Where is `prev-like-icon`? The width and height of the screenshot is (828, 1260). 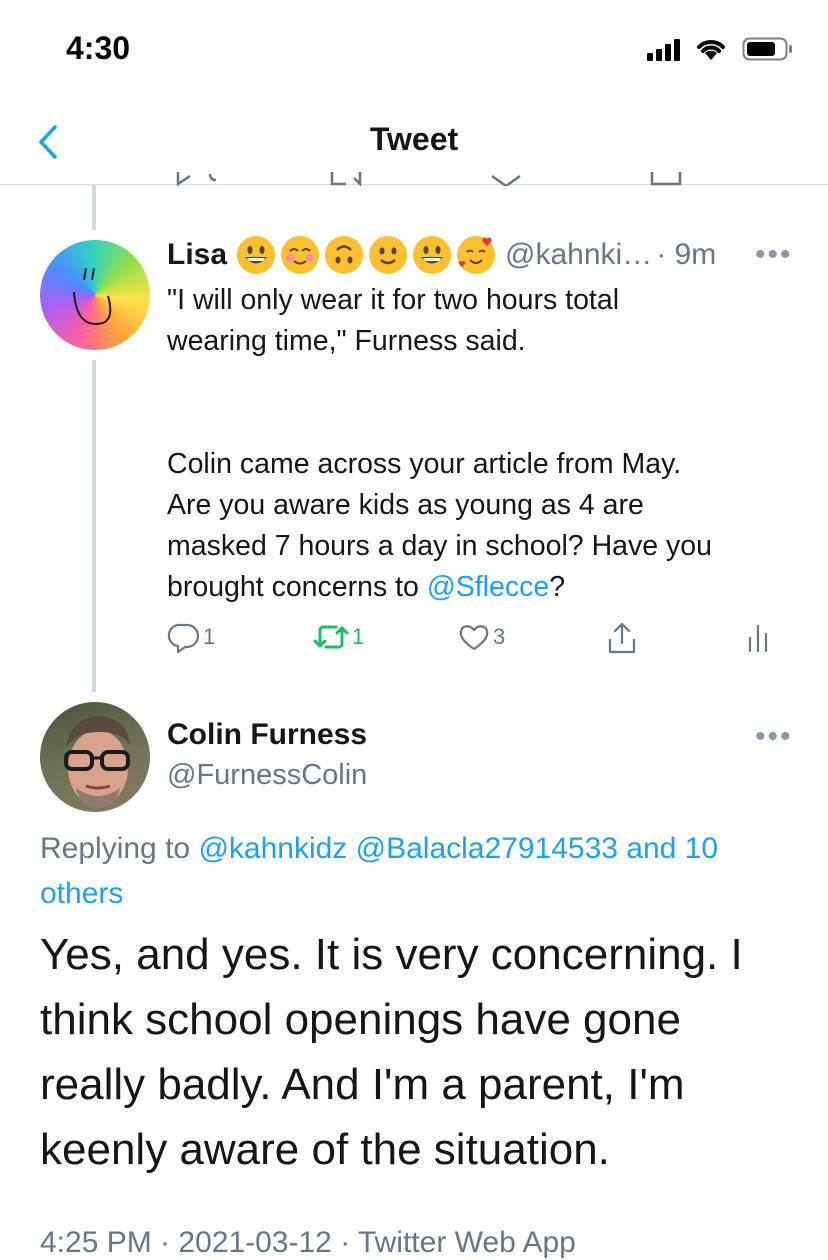 prev-like-icon is located at coordinates (506, 180).